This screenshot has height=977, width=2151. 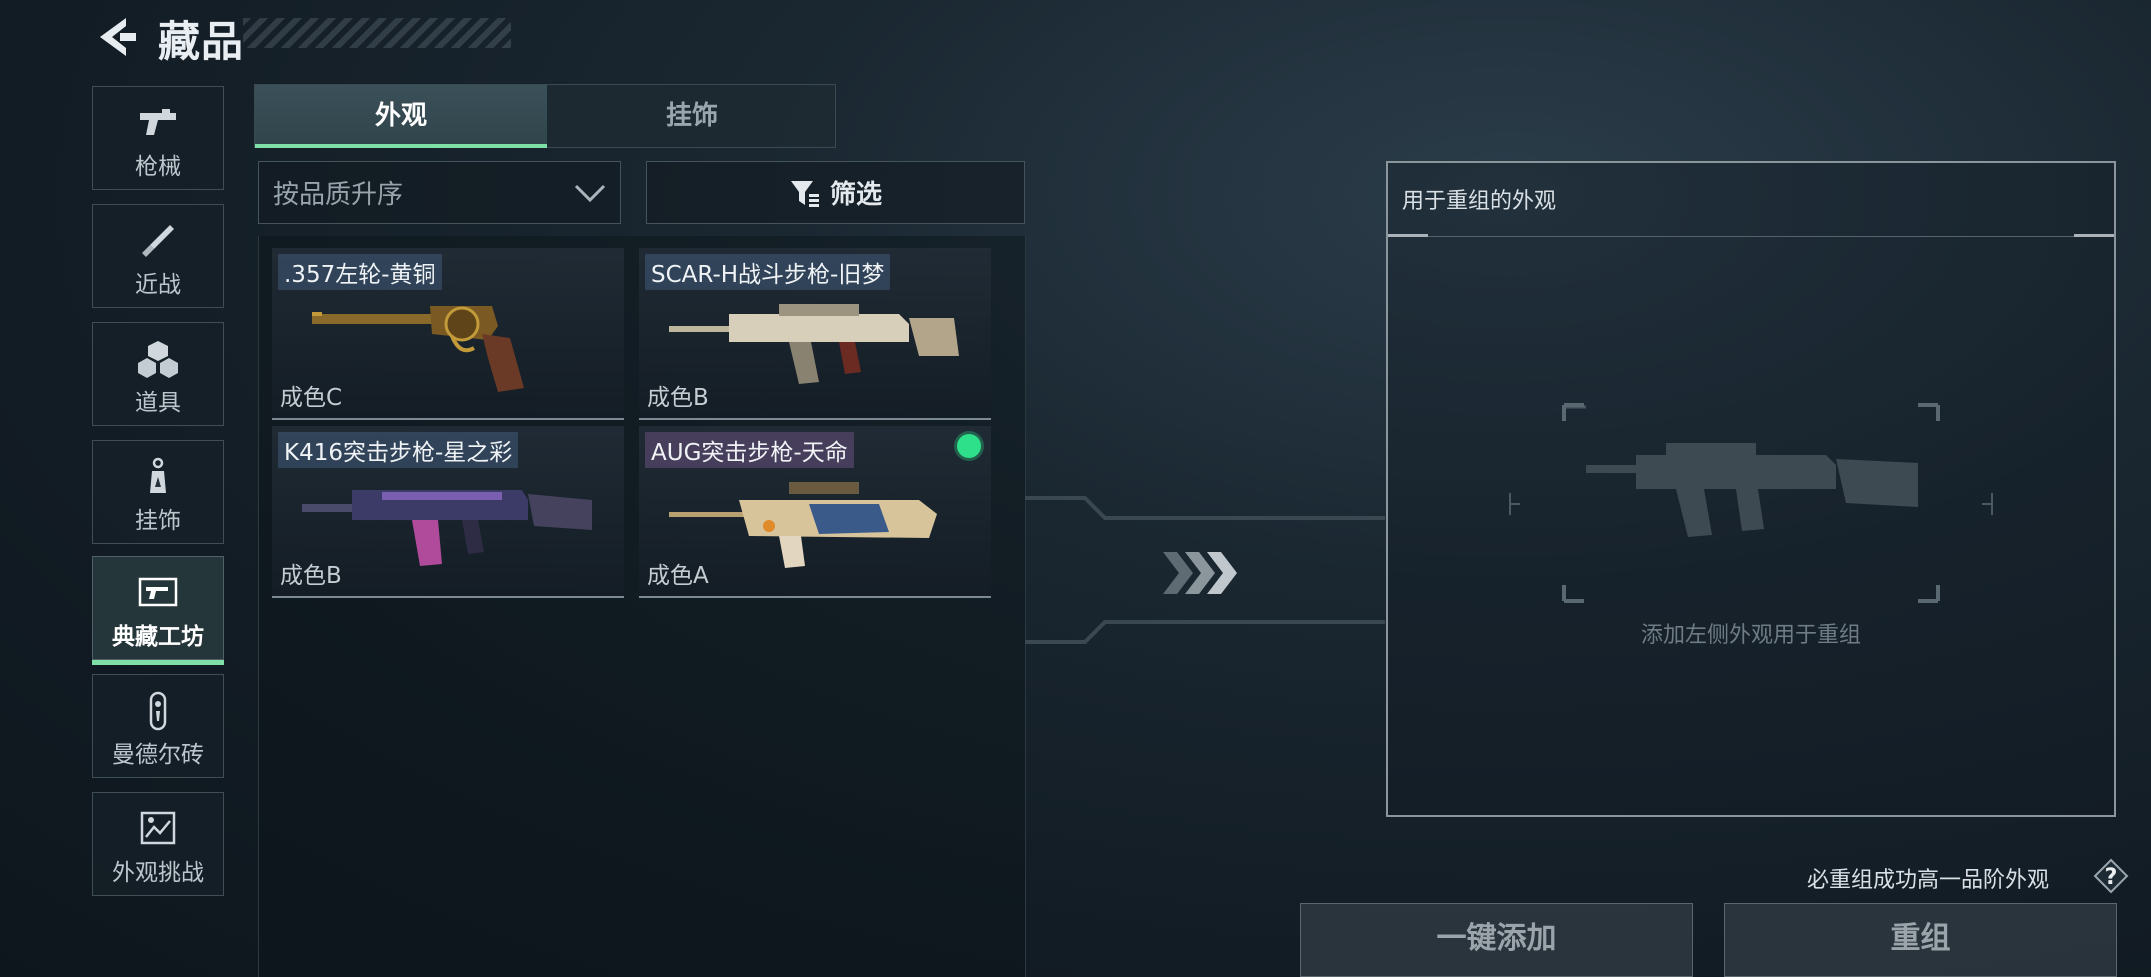 I want to click on pistol-icon, so click(x=158, y=122).